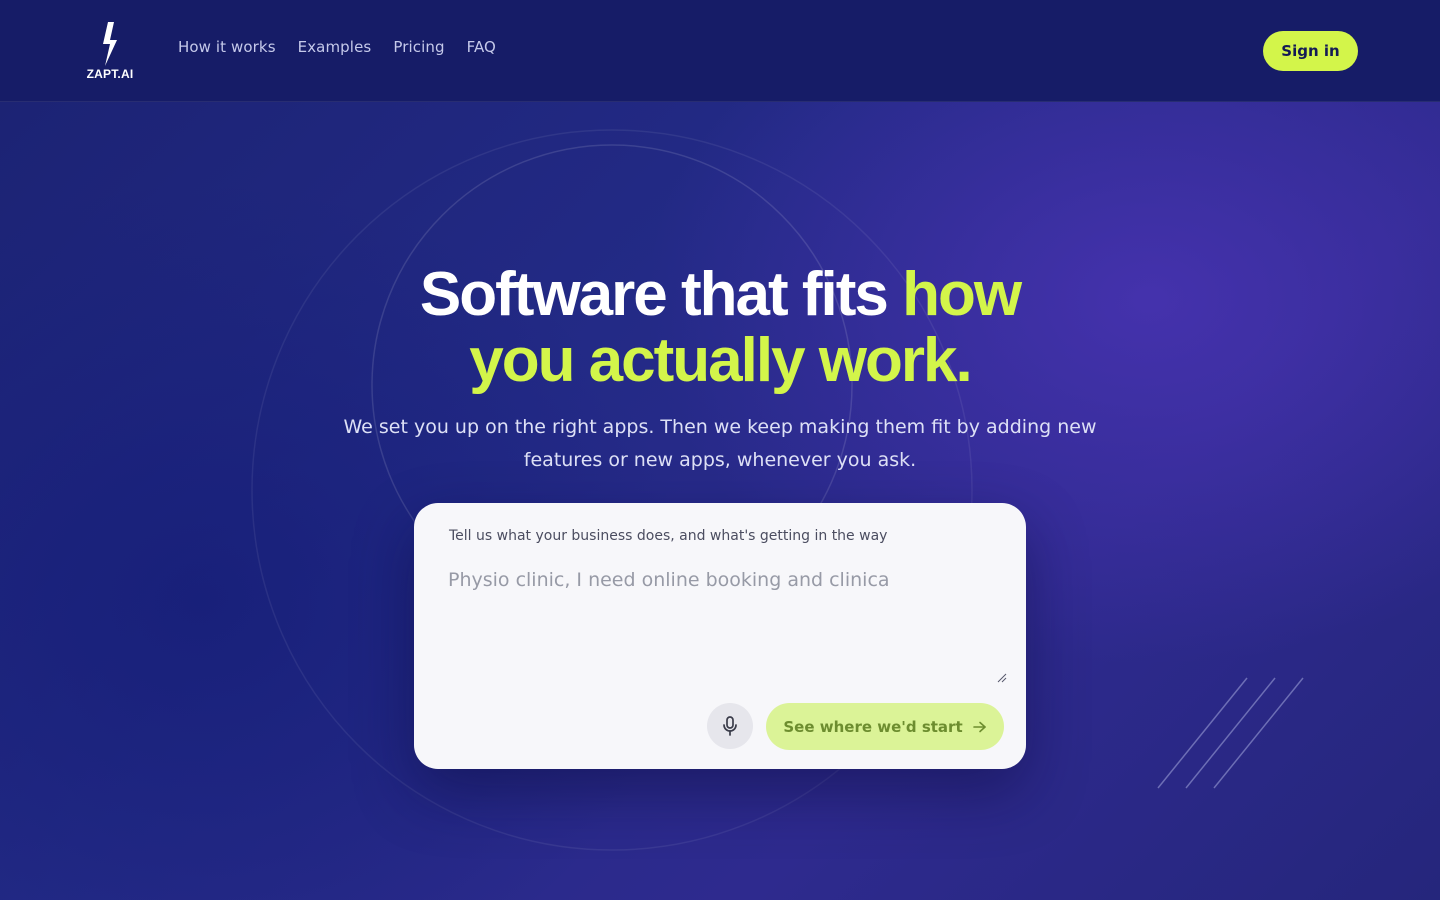 This screenshot has width=1440, height=900. What do you see at coordinates (1002, 678) in the screenshot?
I see `resize-handle-icon` at bounding box center [1002, 678].